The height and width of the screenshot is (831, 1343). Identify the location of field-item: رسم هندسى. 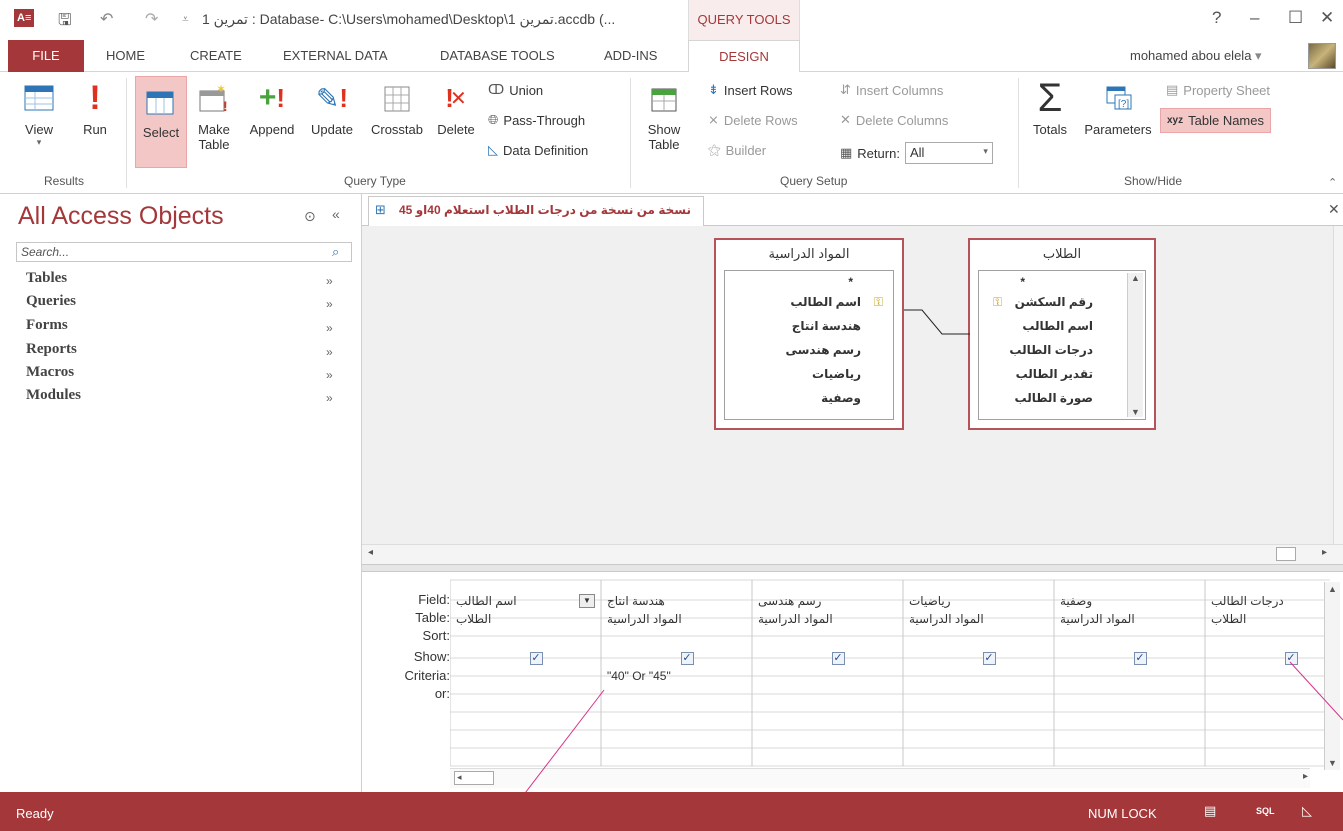
(823, 350).